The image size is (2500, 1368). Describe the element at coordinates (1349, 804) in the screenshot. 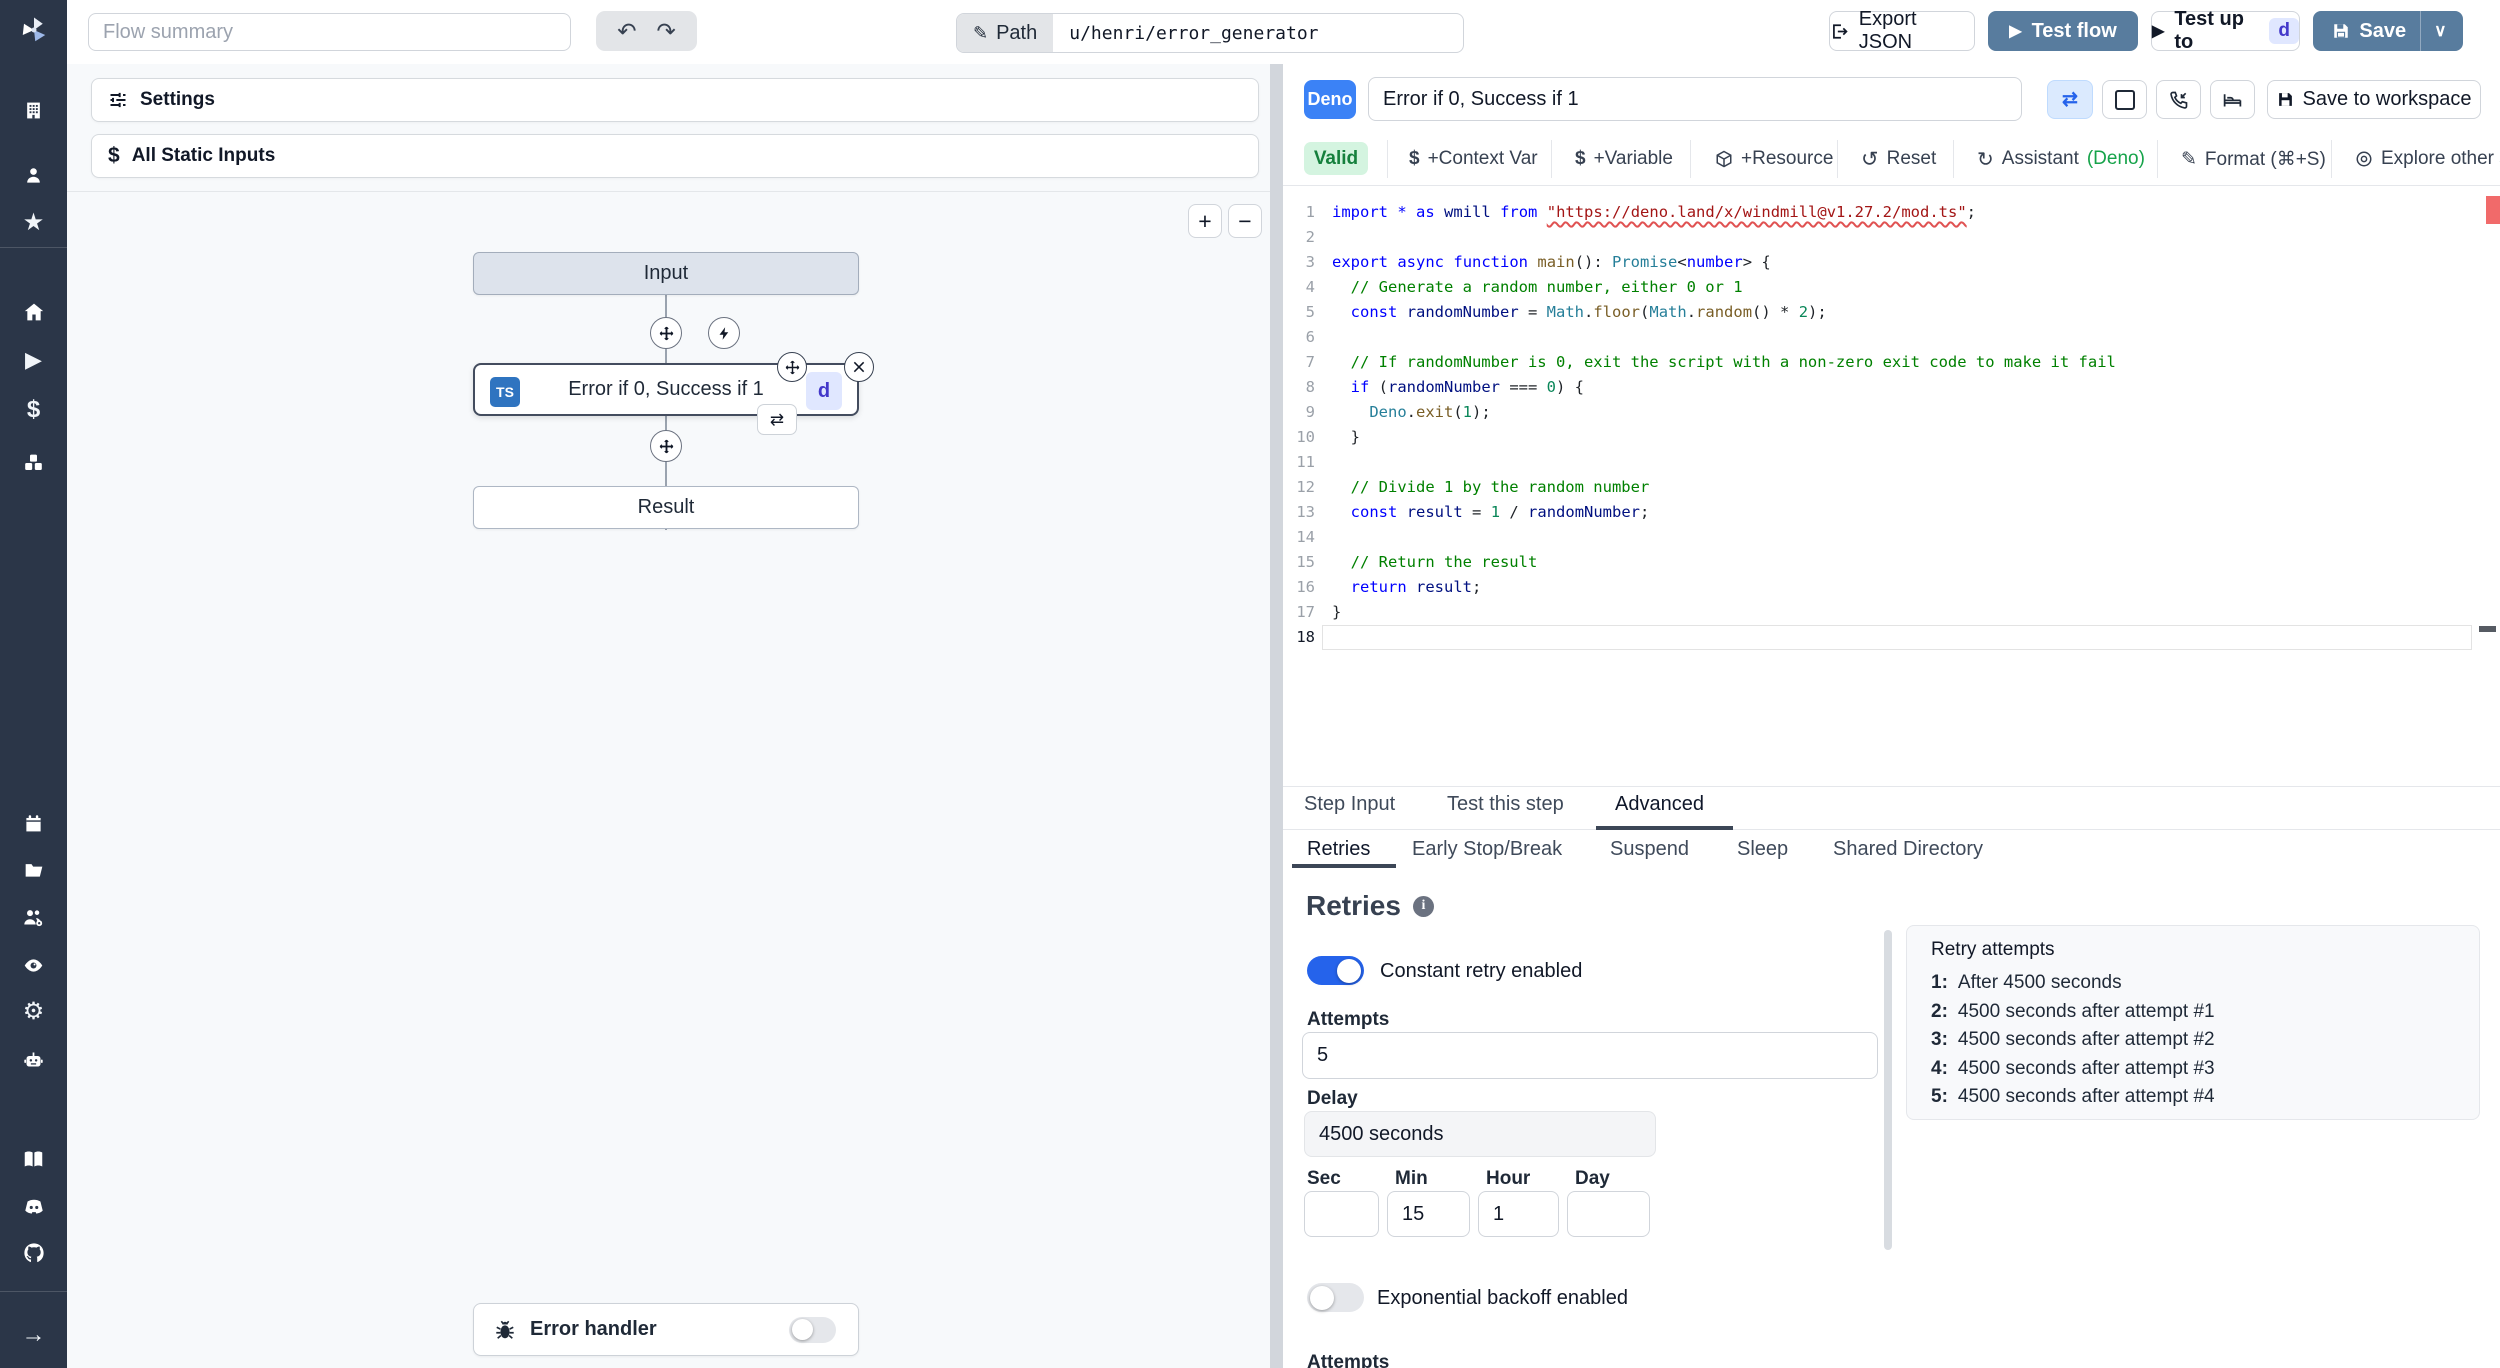

I see `tab-step-input: Step Input` at that location.